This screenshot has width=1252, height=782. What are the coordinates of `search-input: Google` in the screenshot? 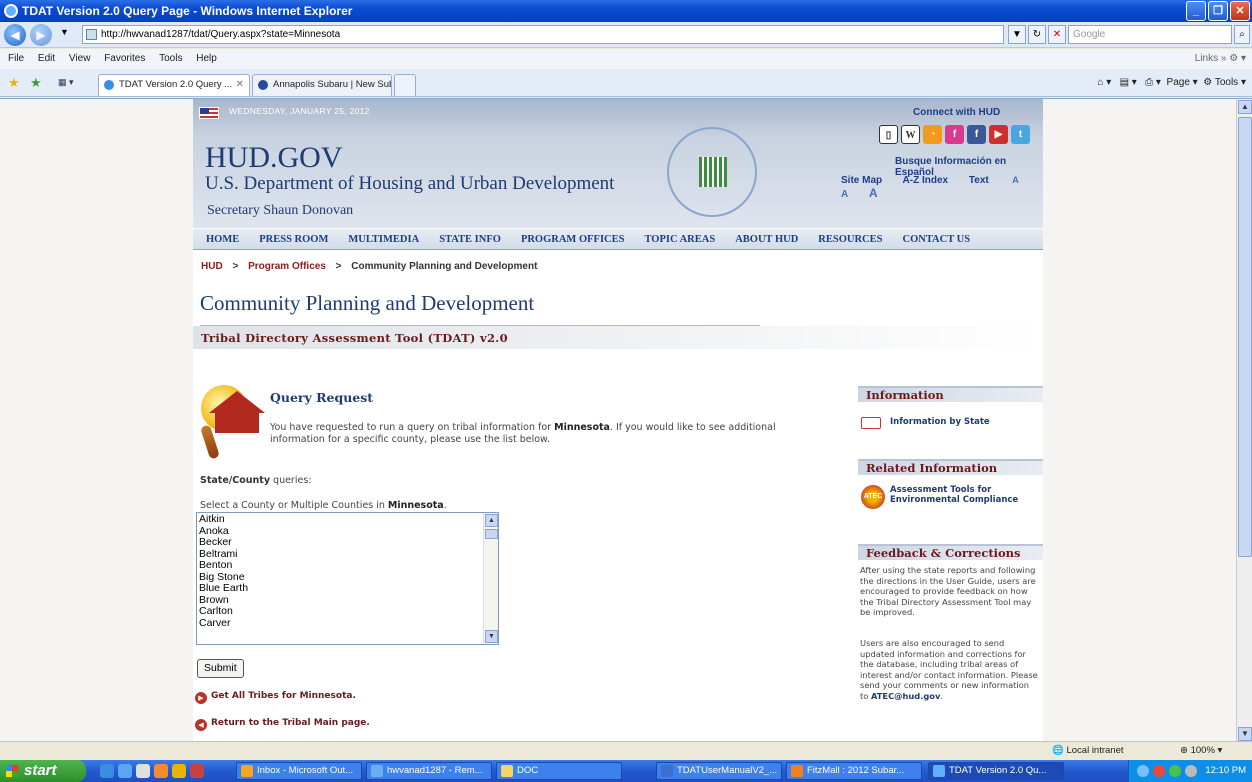 It's located at (1150, 34).